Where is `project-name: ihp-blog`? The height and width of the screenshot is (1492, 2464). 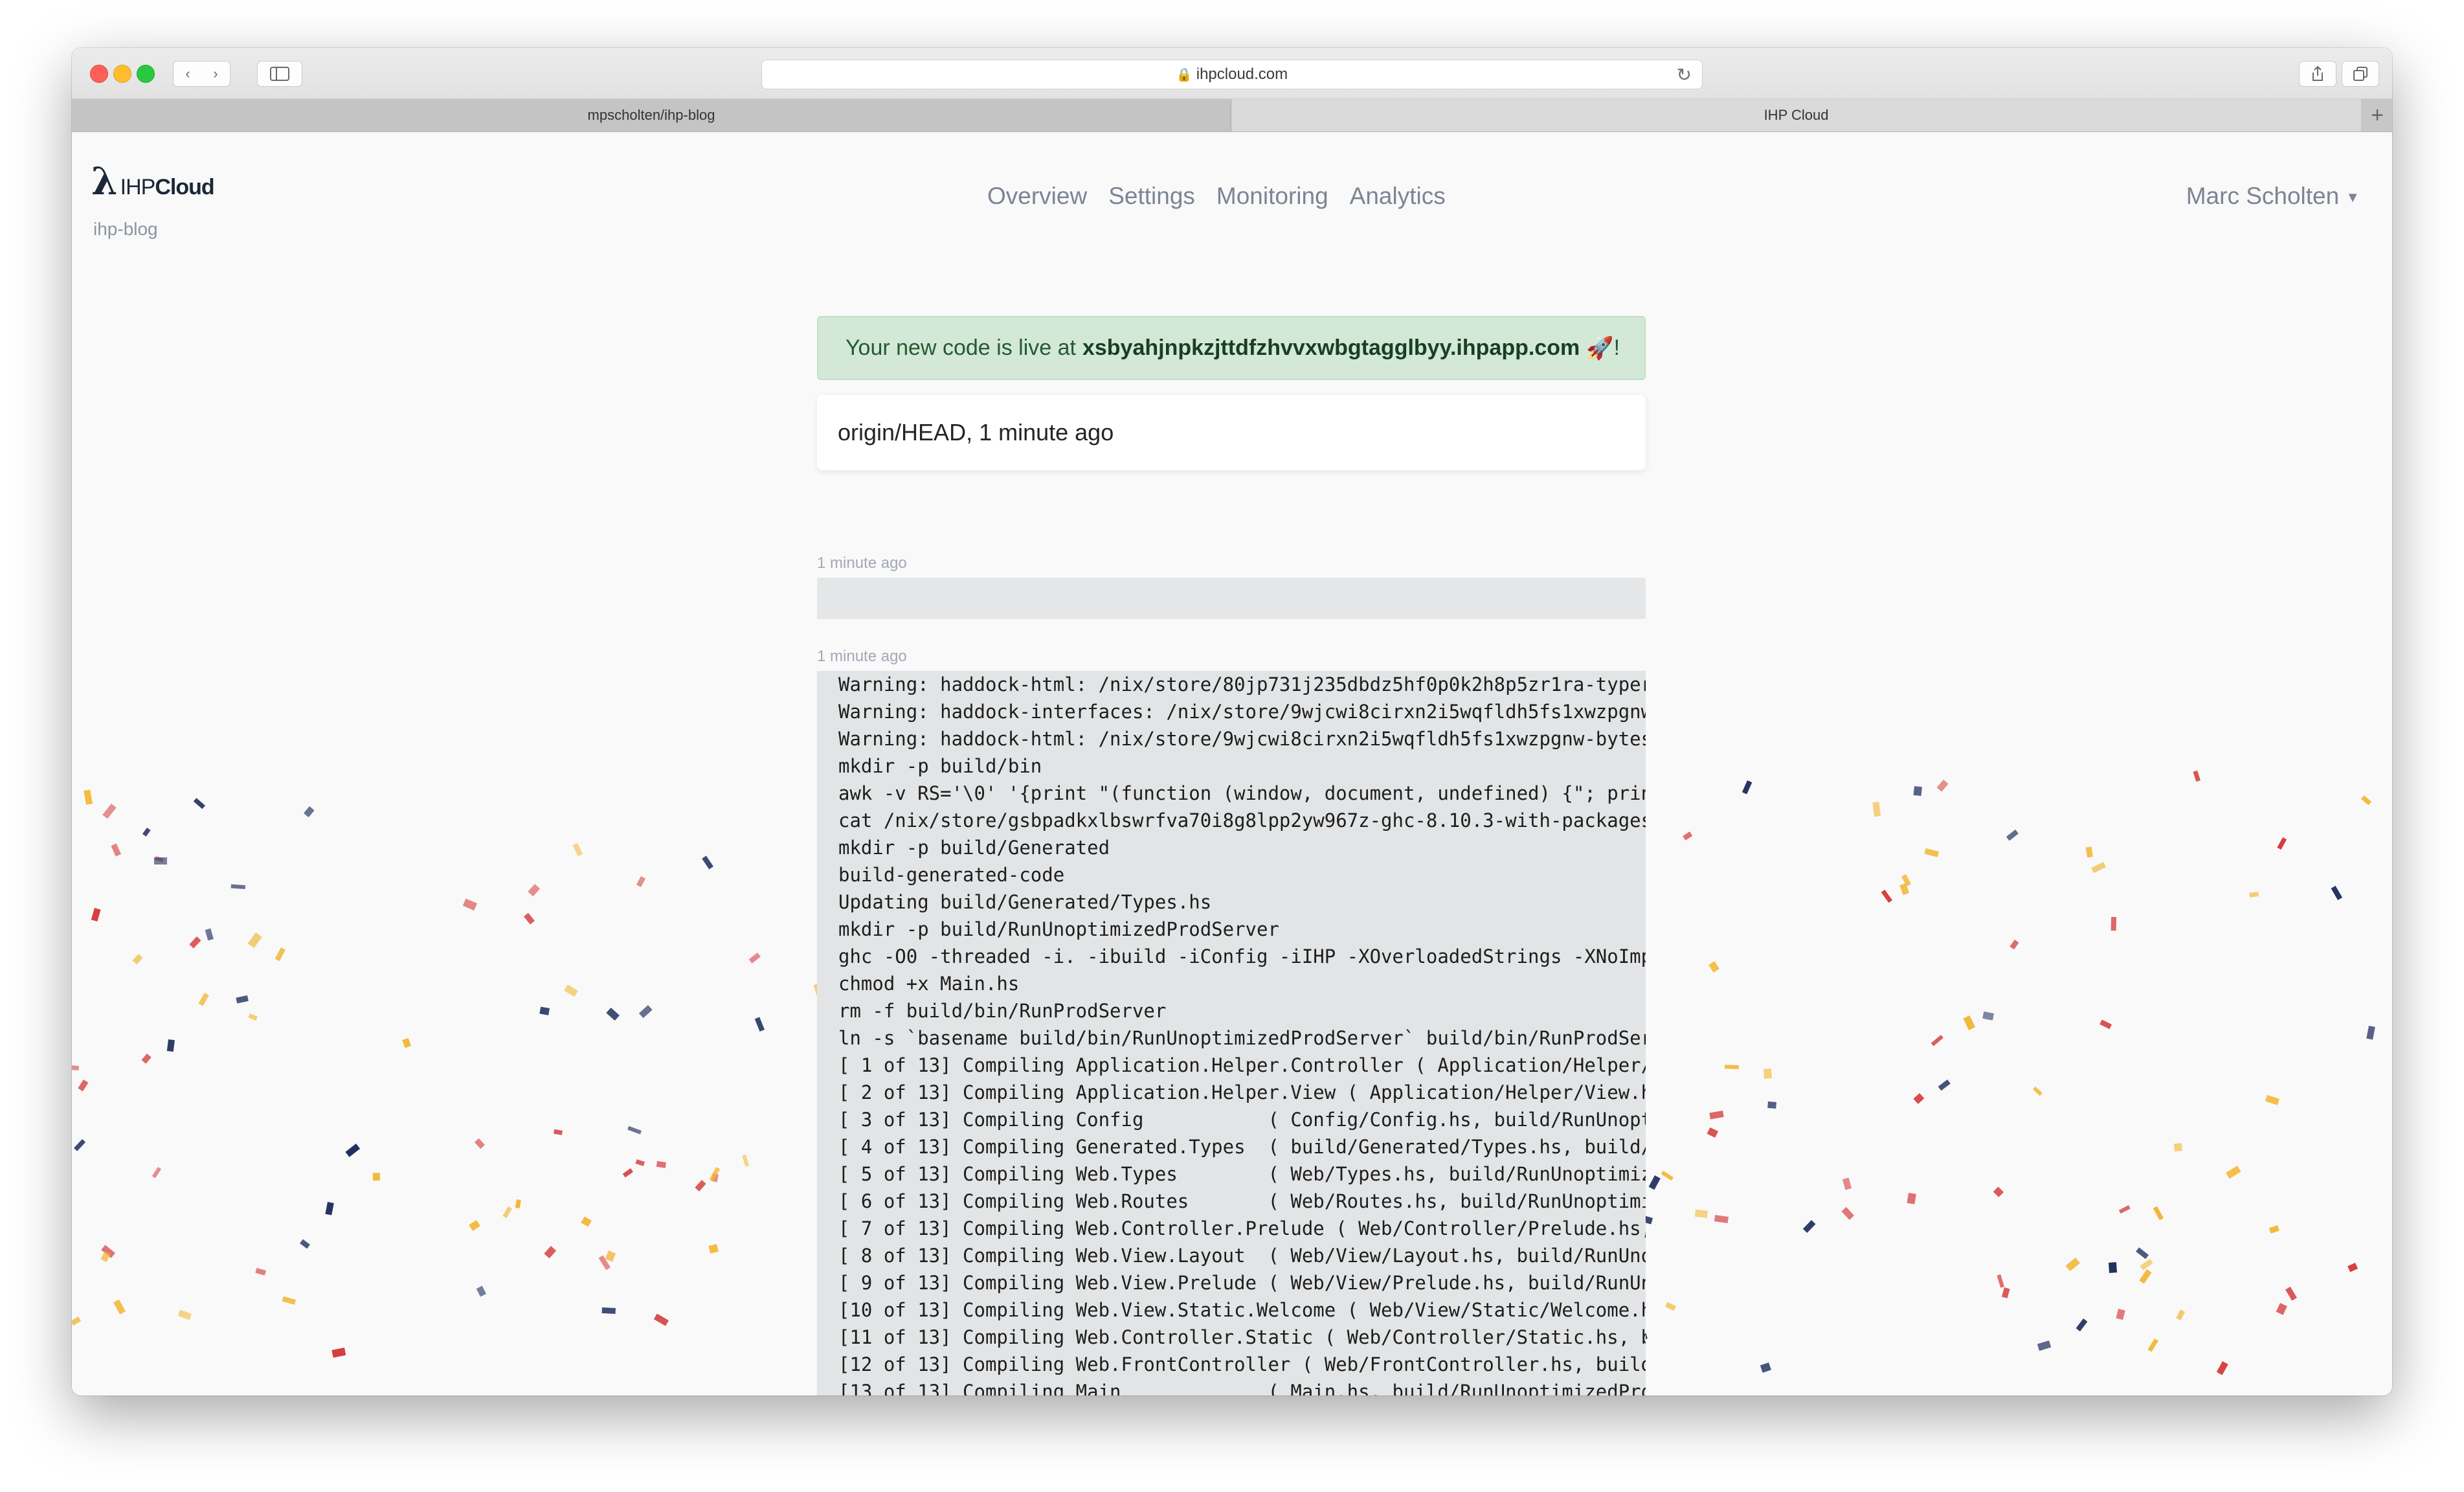 project-name: ihp-blog is located at coordinates (126, 229).